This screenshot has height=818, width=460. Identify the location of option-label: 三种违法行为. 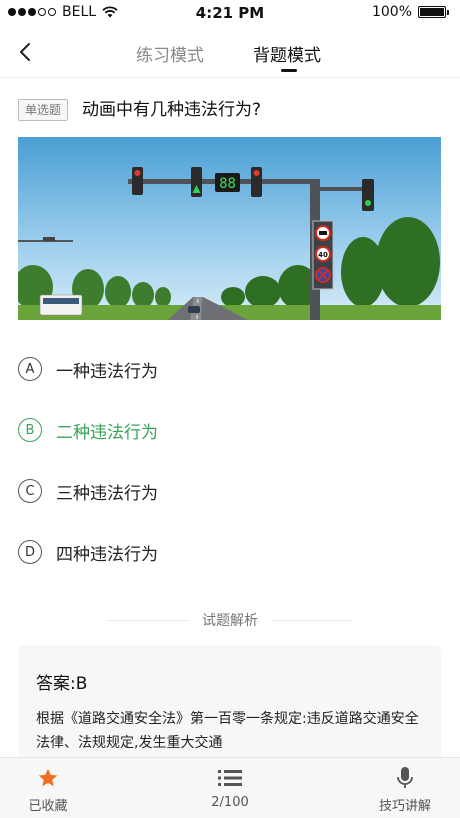
(107, 493).